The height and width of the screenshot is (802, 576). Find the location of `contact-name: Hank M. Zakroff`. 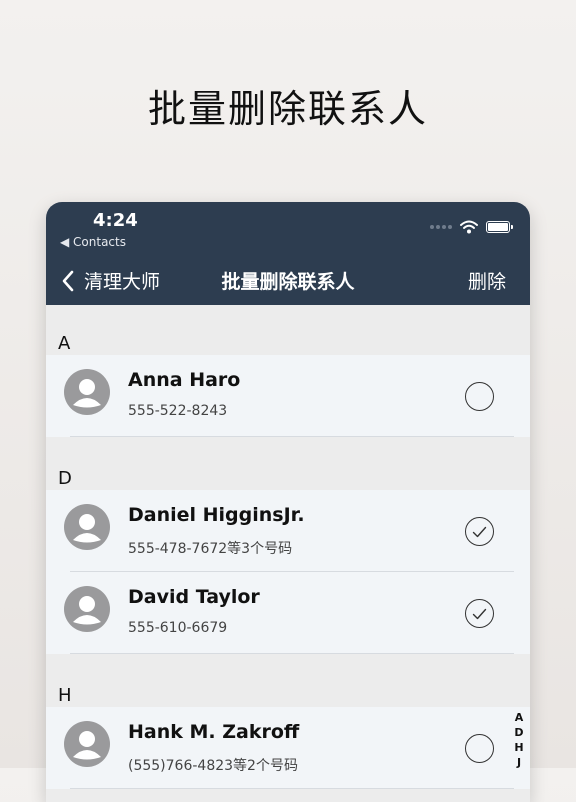

contact-name: Hank M. Zakroff is located at coordinates (214, 732).